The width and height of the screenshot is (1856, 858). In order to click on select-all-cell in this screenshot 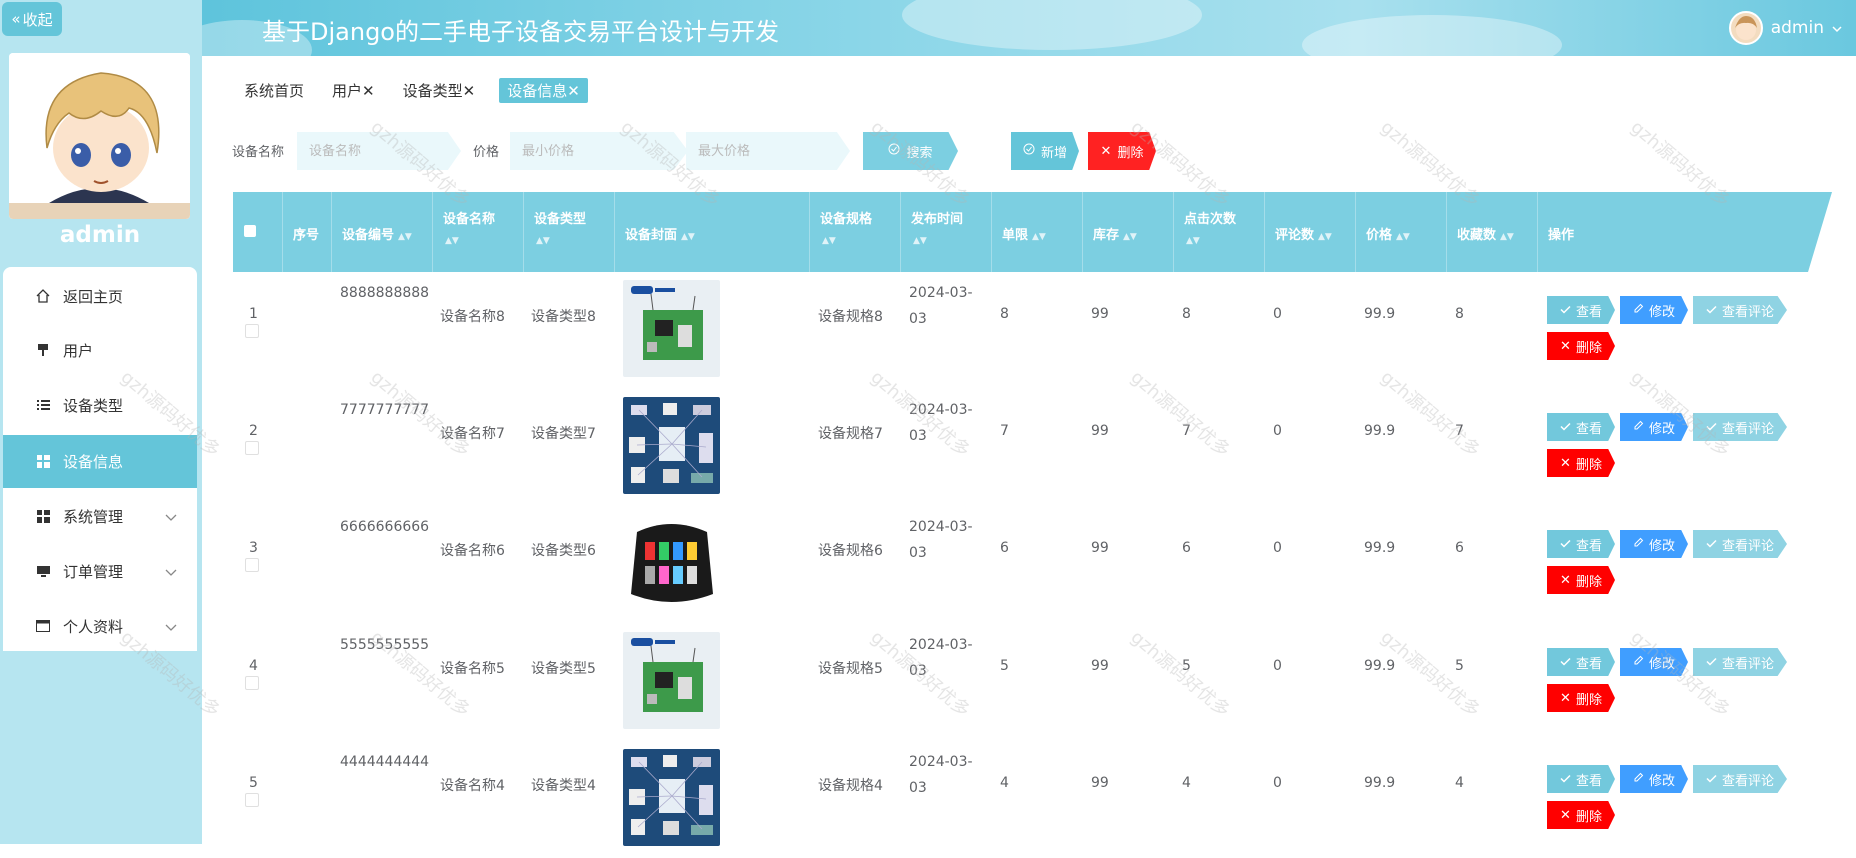, I will do `click(257, 232)`.